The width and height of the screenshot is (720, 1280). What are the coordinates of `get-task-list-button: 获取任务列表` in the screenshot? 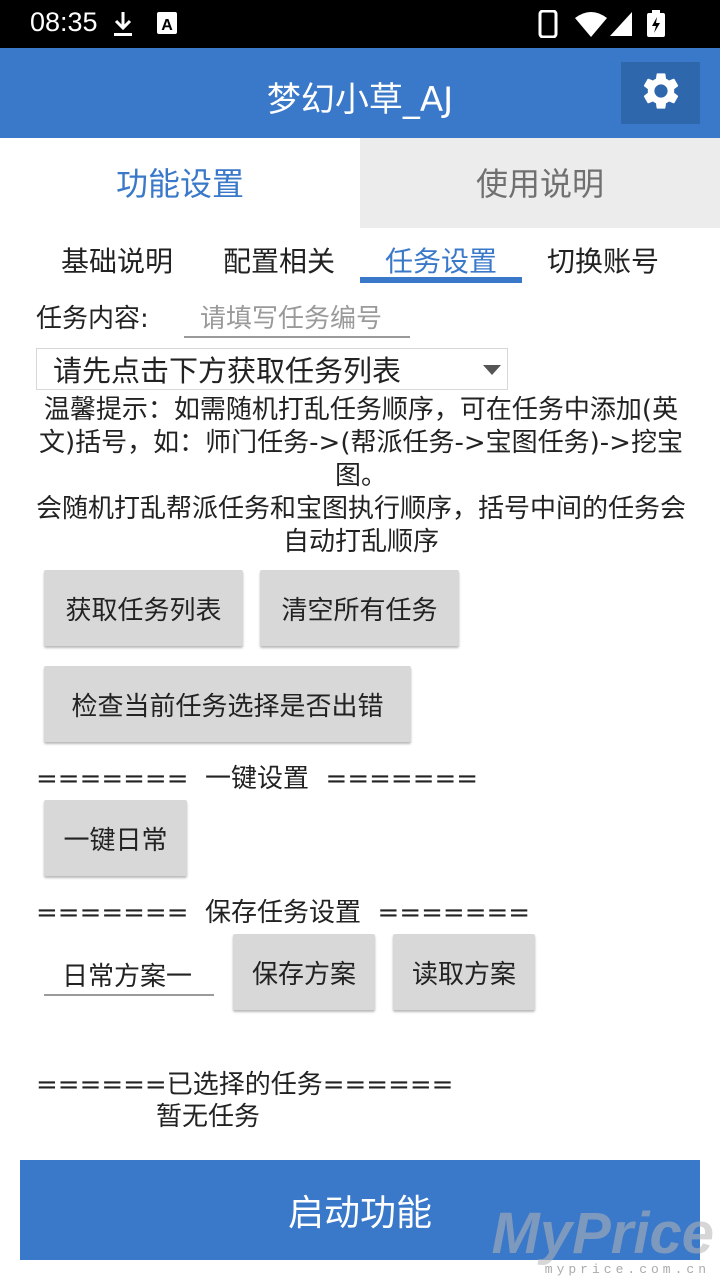 It's located at (143, 608).